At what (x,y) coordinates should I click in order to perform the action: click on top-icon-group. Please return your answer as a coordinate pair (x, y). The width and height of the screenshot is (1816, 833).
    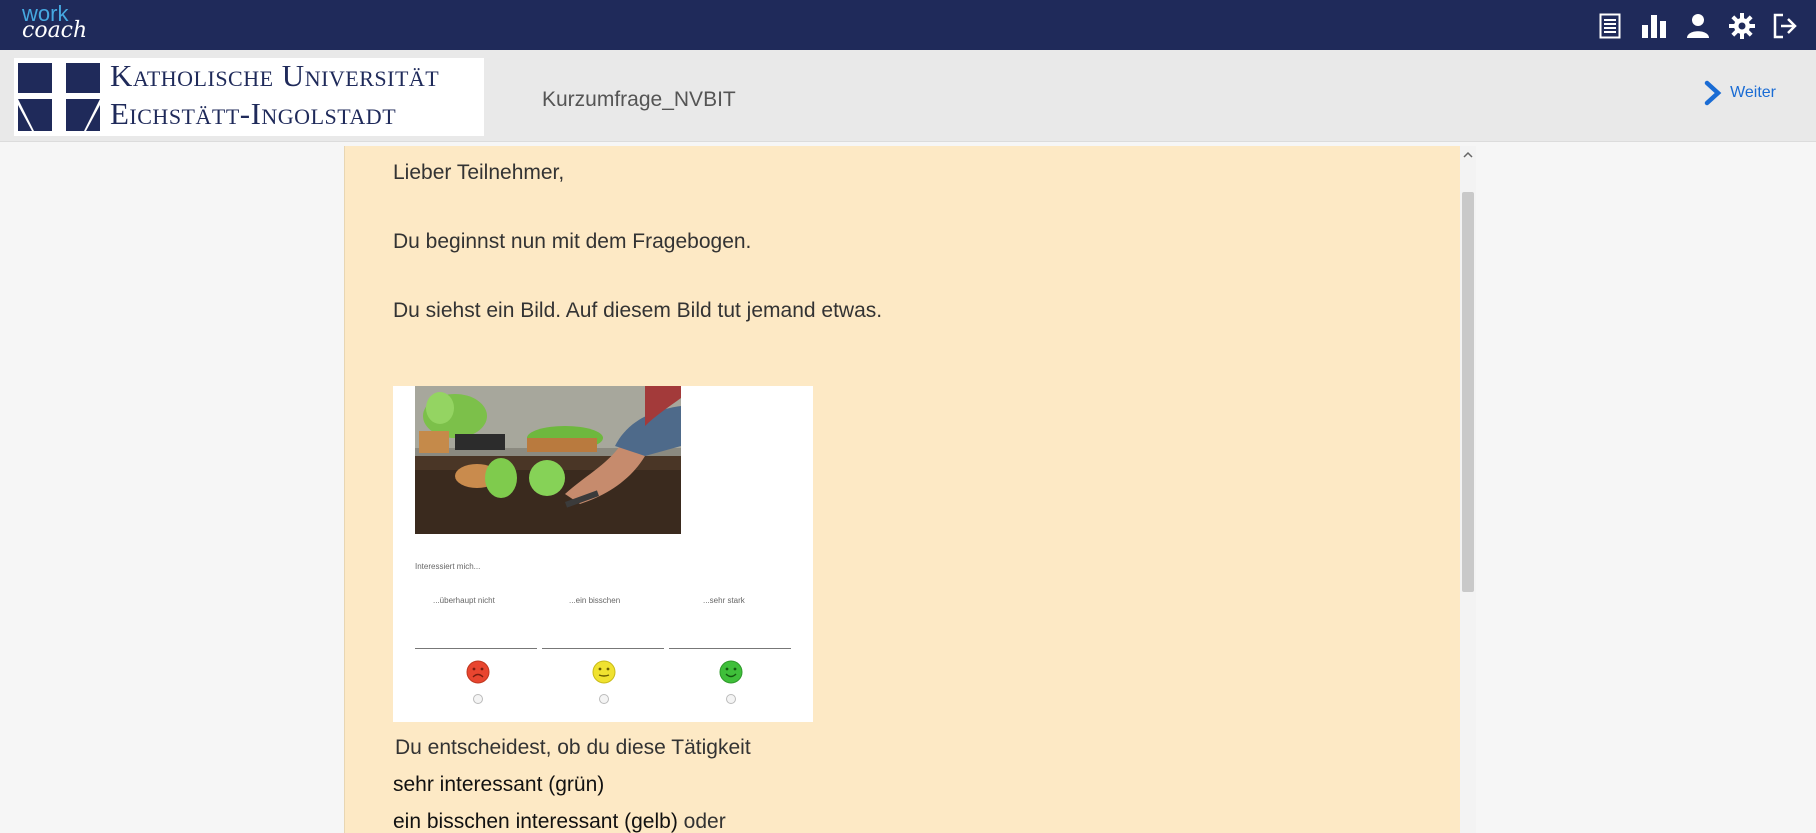
    Looking at the image, I should click on (1698, 26).